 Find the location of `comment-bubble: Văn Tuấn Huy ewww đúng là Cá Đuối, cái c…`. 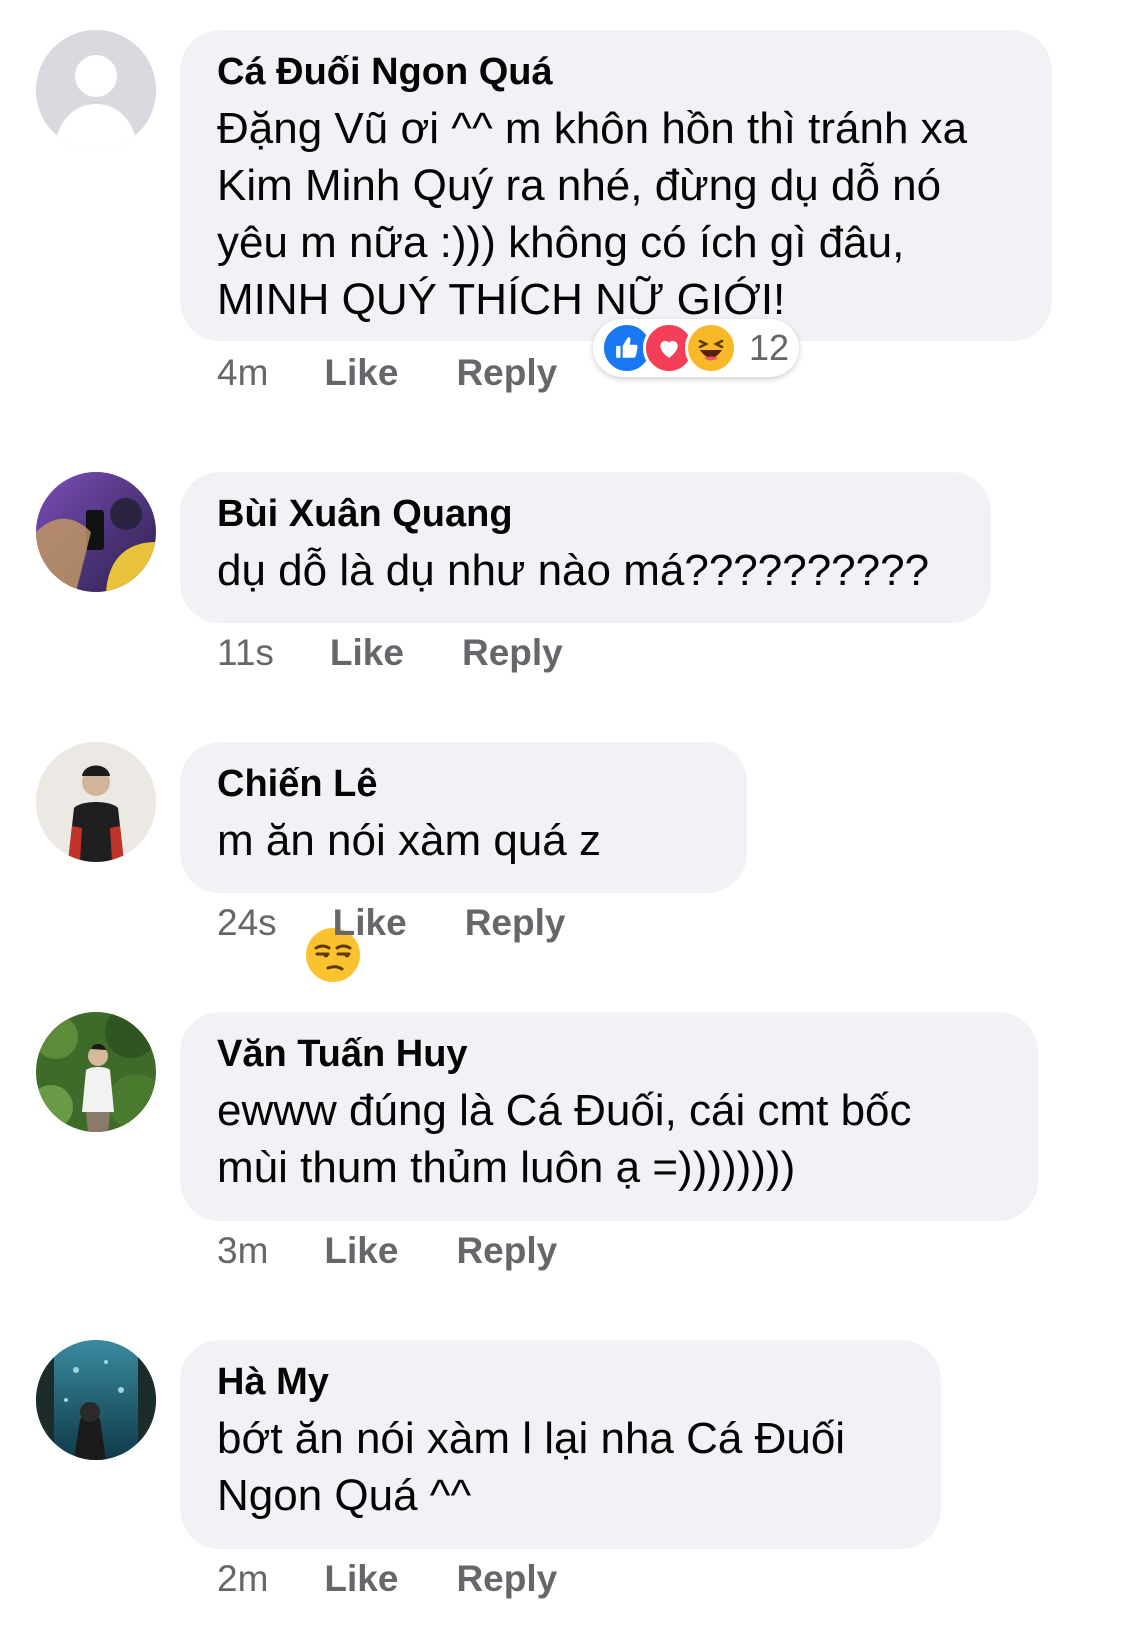

comment-bubble: Văn Tuấn Huy ewww đúng là Cá Đuối, cái c… is located at coordinates (609, 1116).